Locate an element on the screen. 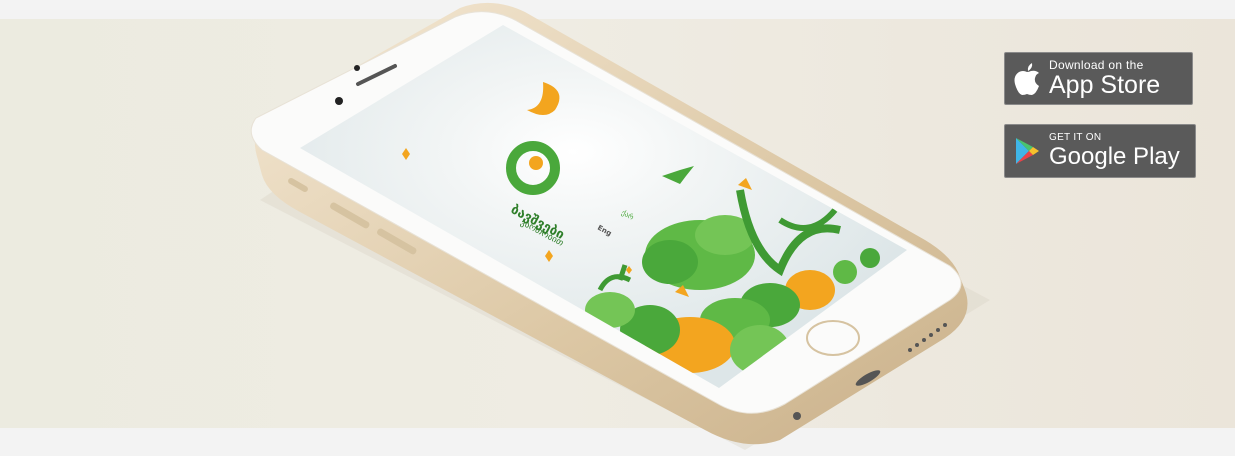  google-play-badge: GET IT ON Google Play is located at coordinates (1100, 151).